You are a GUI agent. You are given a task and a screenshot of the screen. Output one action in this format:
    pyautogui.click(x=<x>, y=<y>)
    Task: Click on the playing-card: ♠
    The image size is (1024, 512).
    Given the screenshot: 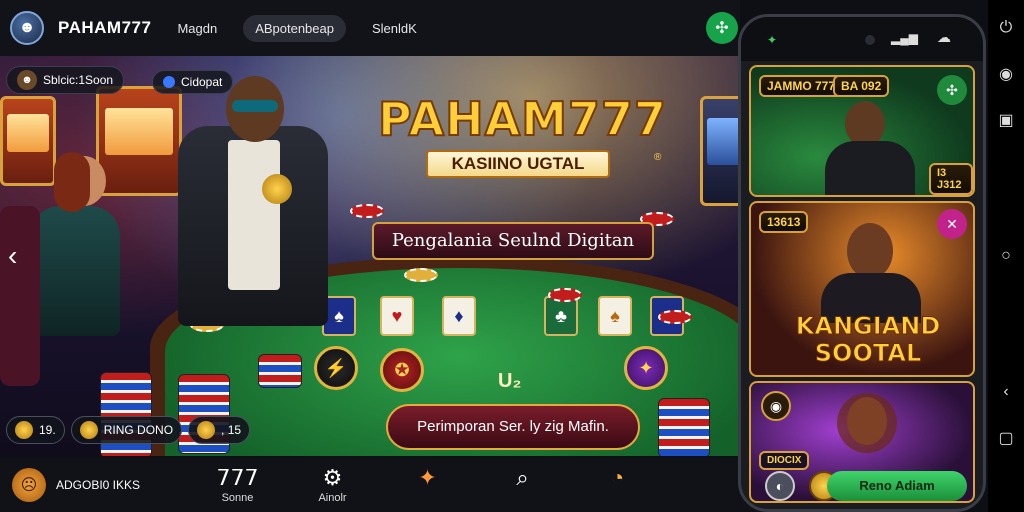 What is the action you would take?
    pyautogui.click(x=615, y=316)
    